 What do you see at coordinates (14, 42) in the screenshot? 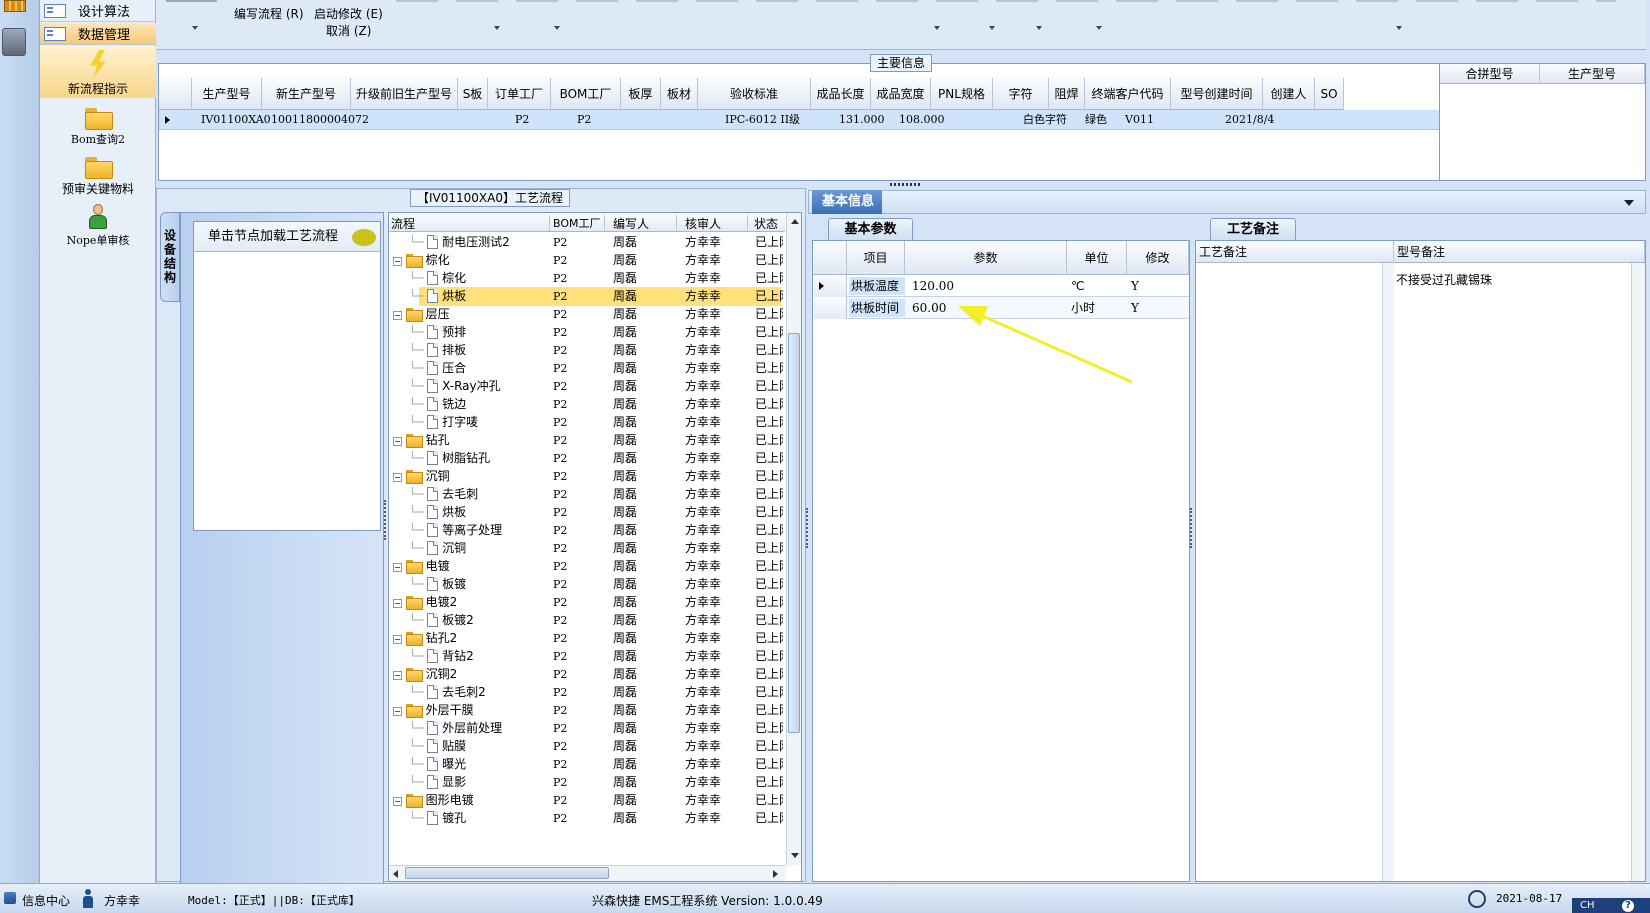
I see `gamepad-icon` at bounding box center [14, 42].